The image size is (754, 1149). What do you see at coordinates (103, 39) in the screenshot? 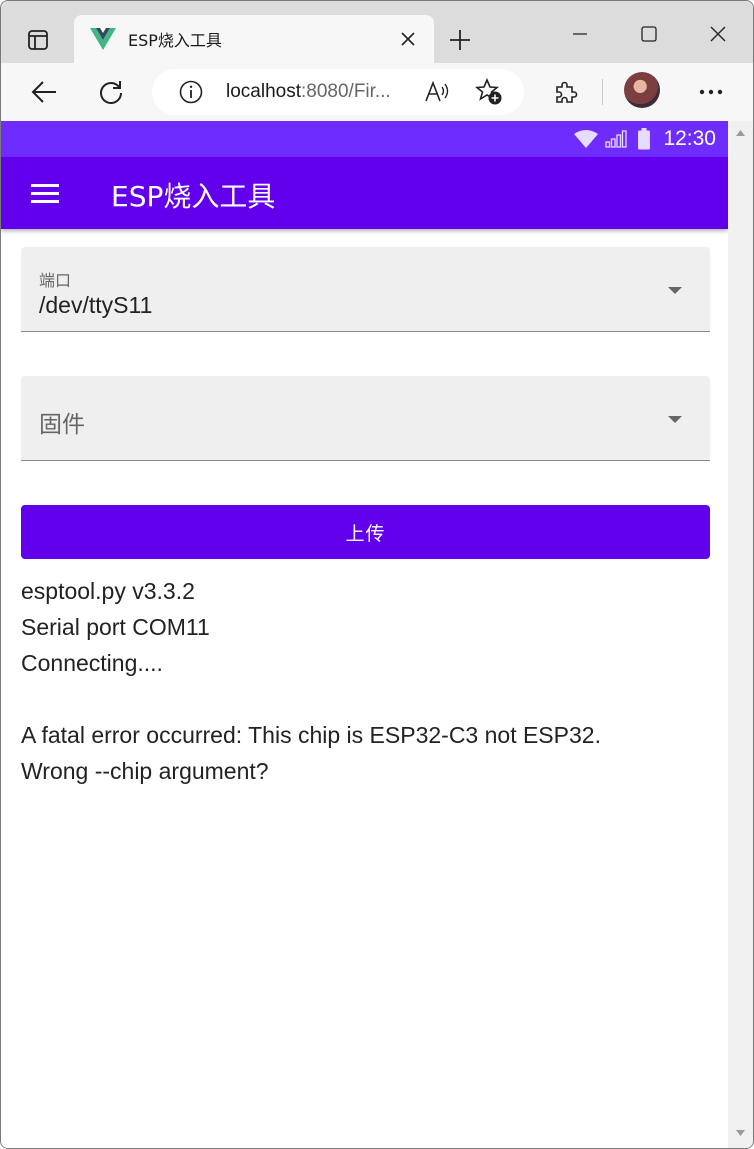
I see `vue-logo-icon` at bounding box center [103, 39].